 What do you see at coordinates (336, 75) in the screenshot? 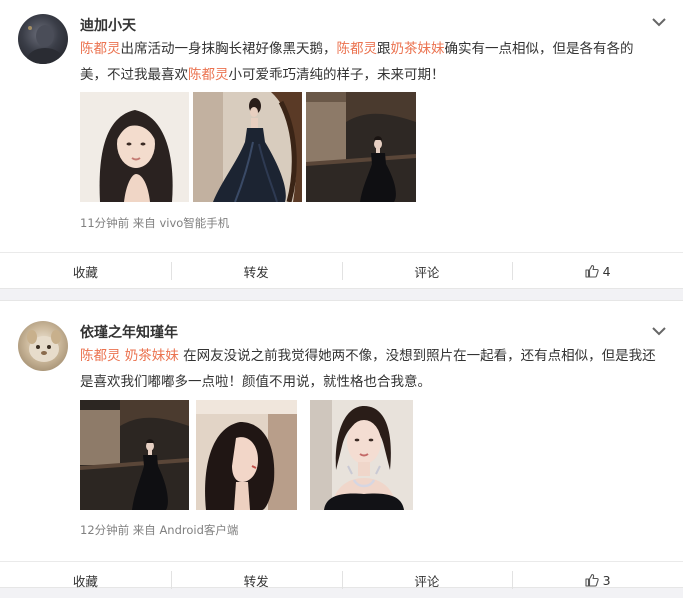
I see `post-text-segment: 小可爱乖巧清纯的样子，未来可期！` at bounding box center [336, 75].